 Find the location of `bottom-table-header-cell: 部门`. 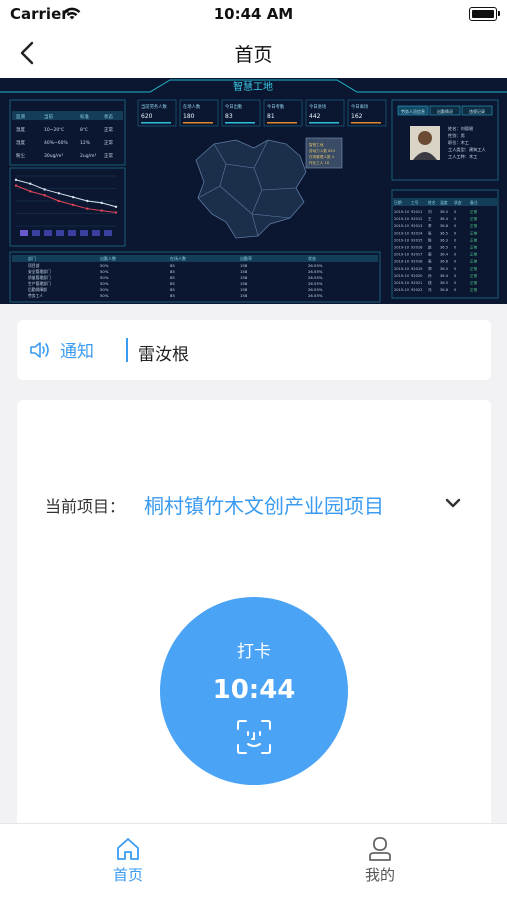

bottom-table-header-cell: 部门 is located at coordinates (32, 258).